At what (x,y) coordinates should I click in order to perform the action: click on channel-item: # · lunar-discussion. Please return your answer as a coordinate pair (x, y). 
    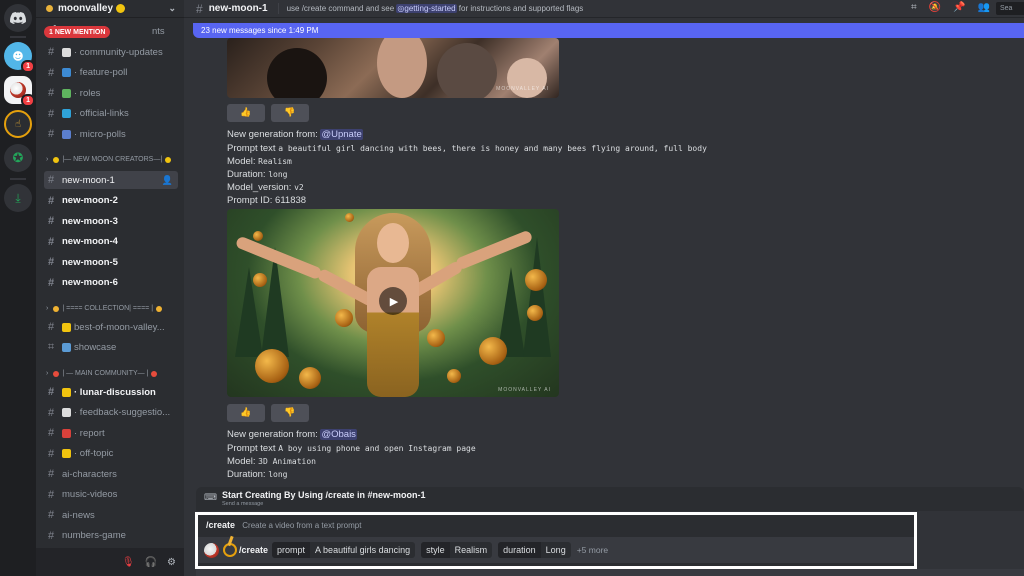
    Looking at the image, I should click on (111, 392).